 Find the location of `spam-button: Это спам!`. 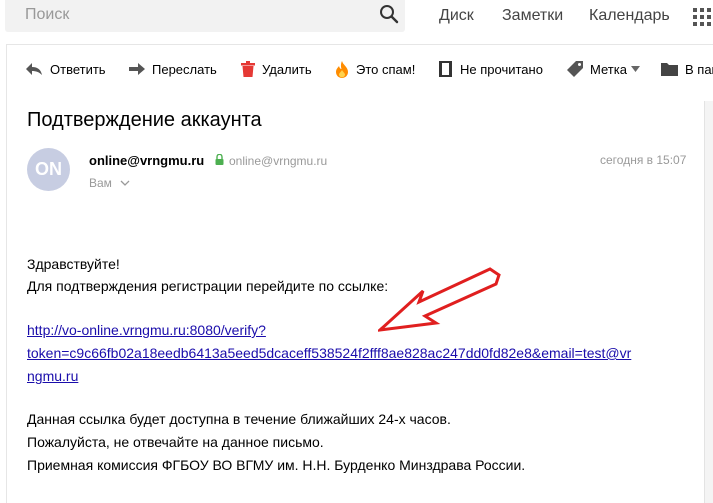

spam-button: Это спам! is located at coordinates (375, 69).